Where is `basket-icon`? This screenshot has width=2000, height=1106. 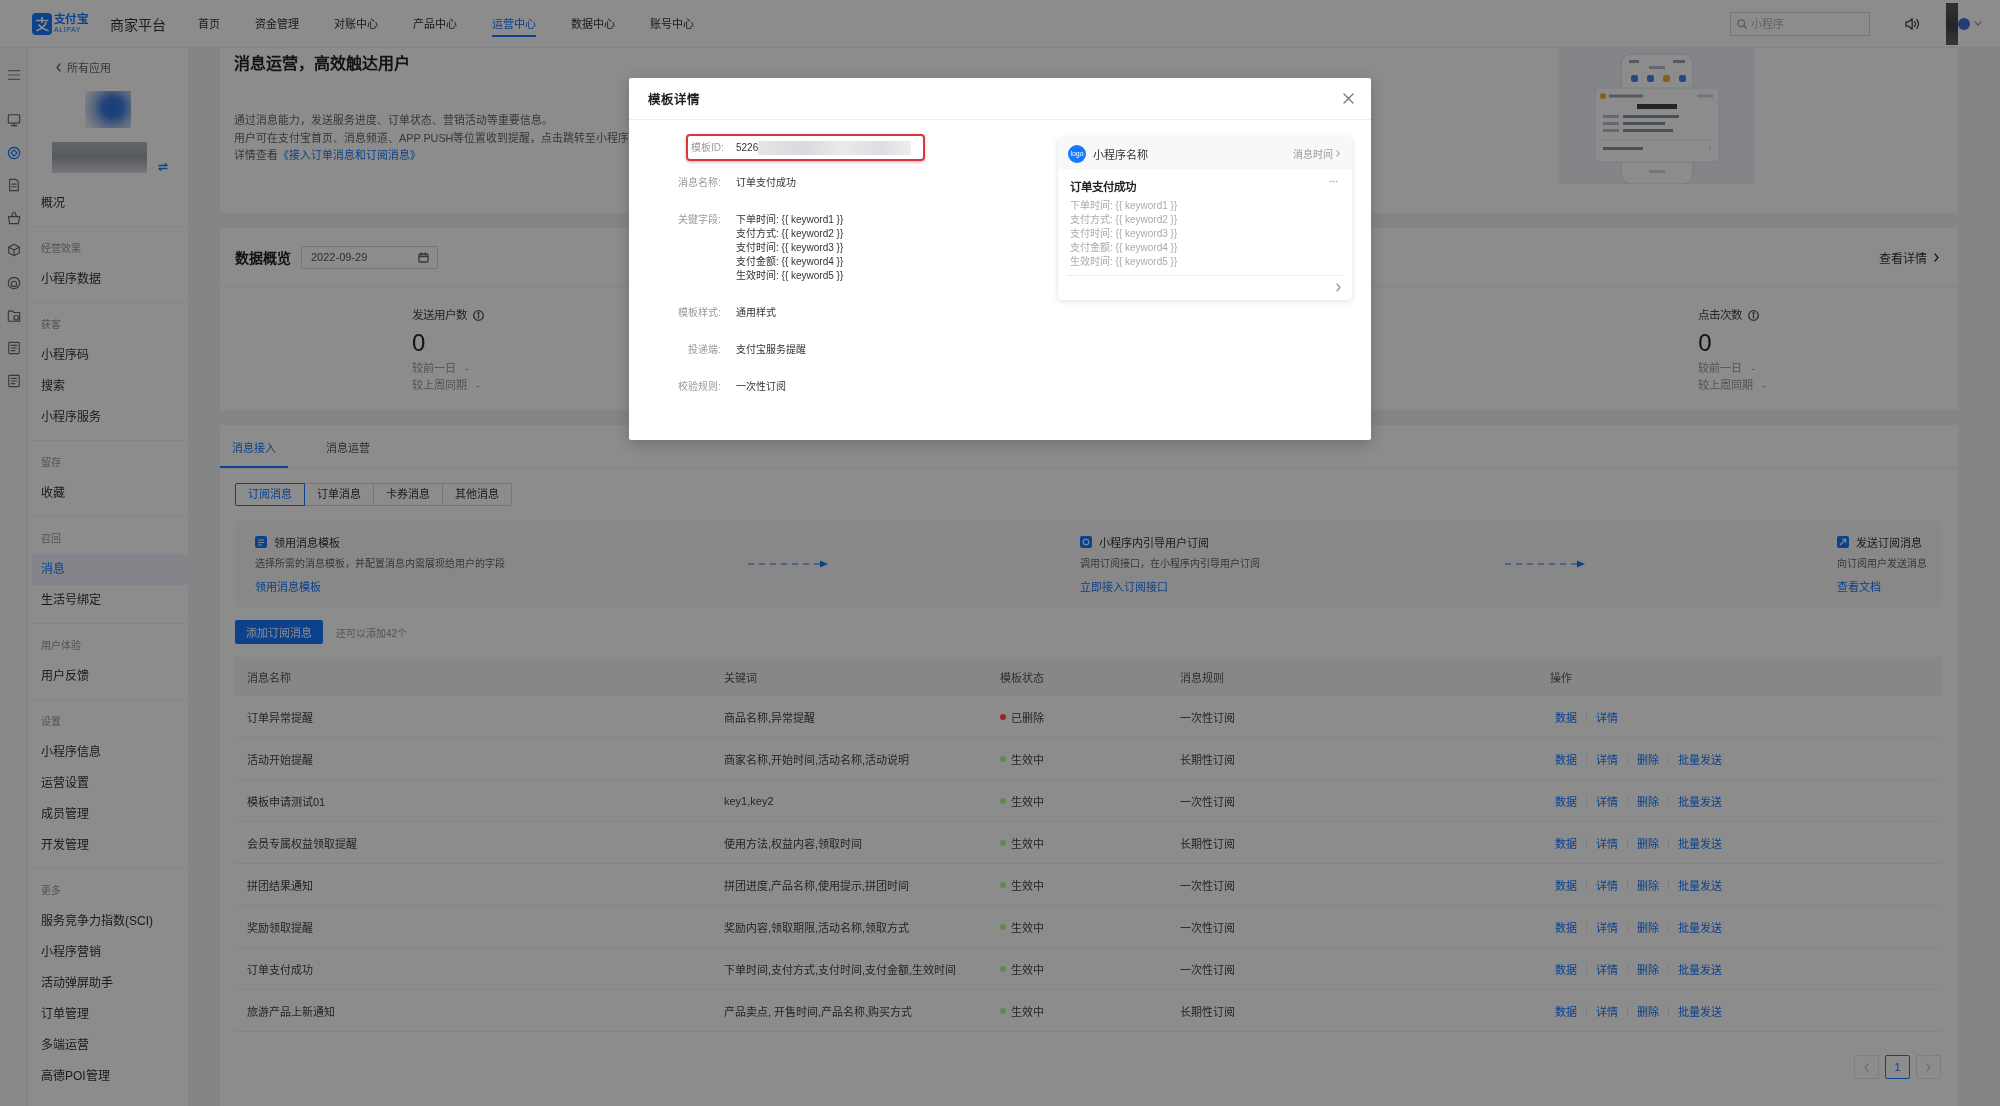 basket-icon is located at coordinates (13, 217).